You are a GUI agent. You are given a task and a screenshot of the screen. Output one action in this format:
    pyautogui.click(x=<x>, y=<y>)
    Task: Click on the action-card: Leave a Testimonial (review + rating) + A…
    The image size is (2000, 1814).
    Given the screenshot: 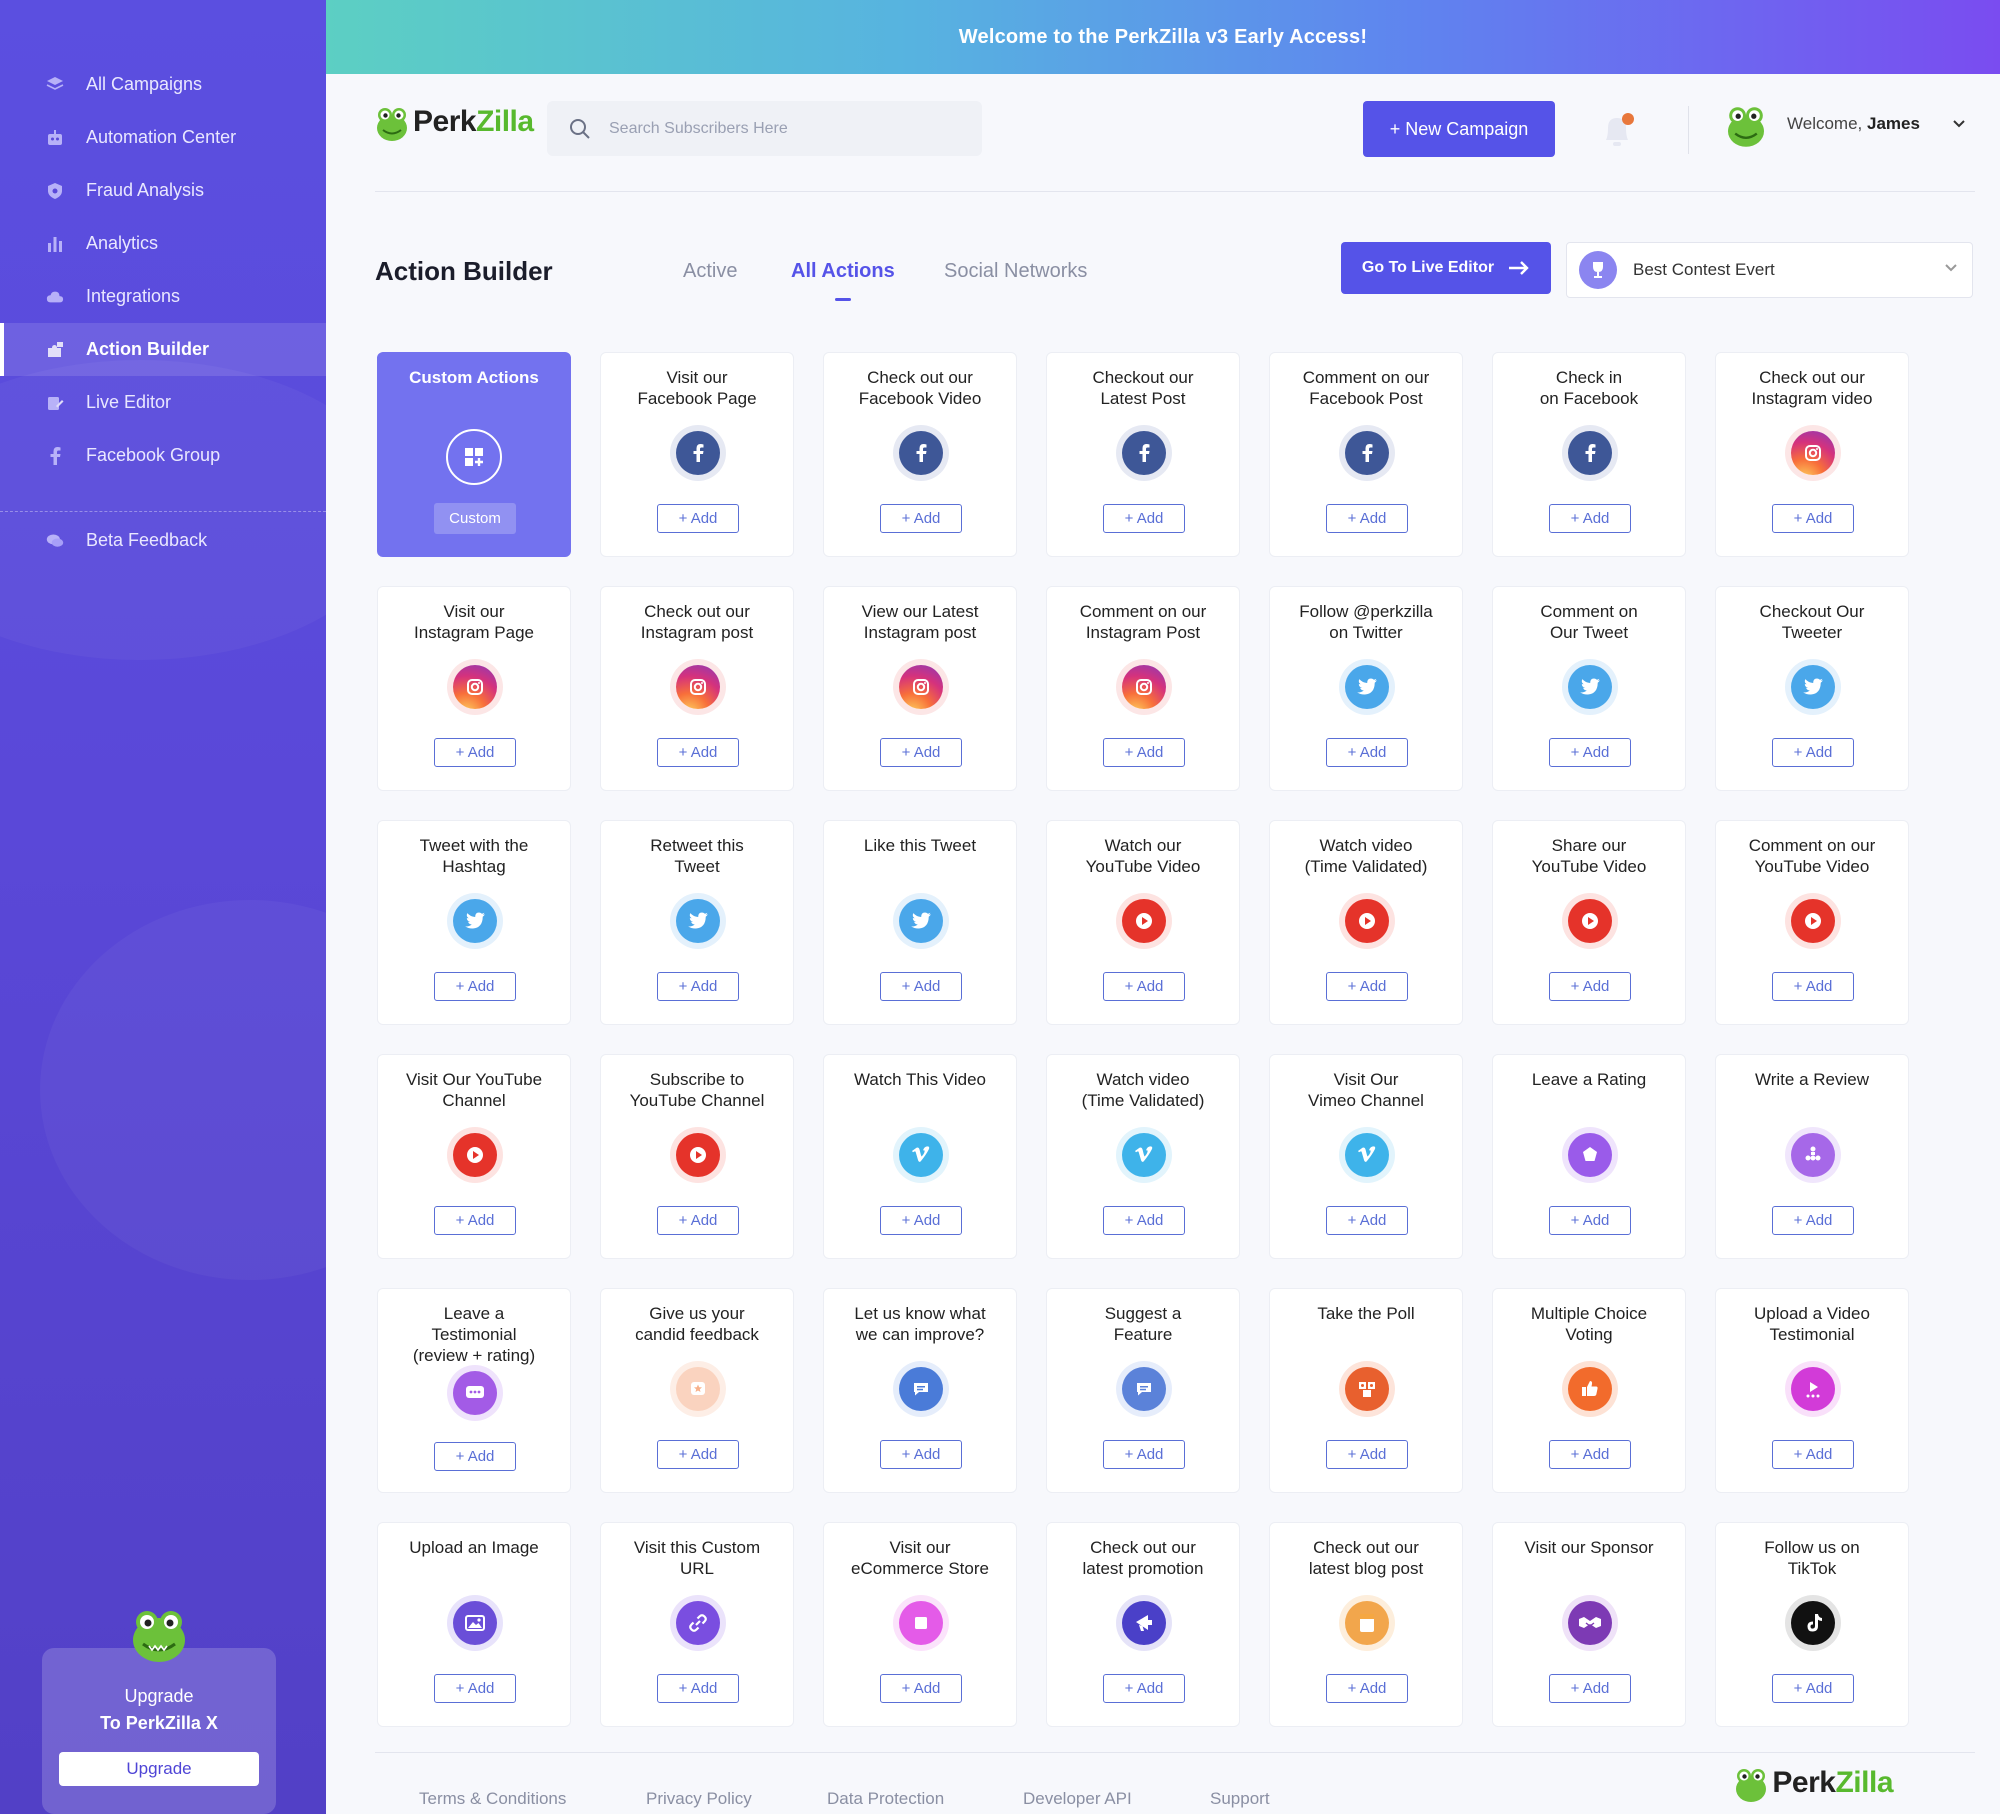 What is the action you would take?
    pyautogui.click(x=474, y=1390)
    